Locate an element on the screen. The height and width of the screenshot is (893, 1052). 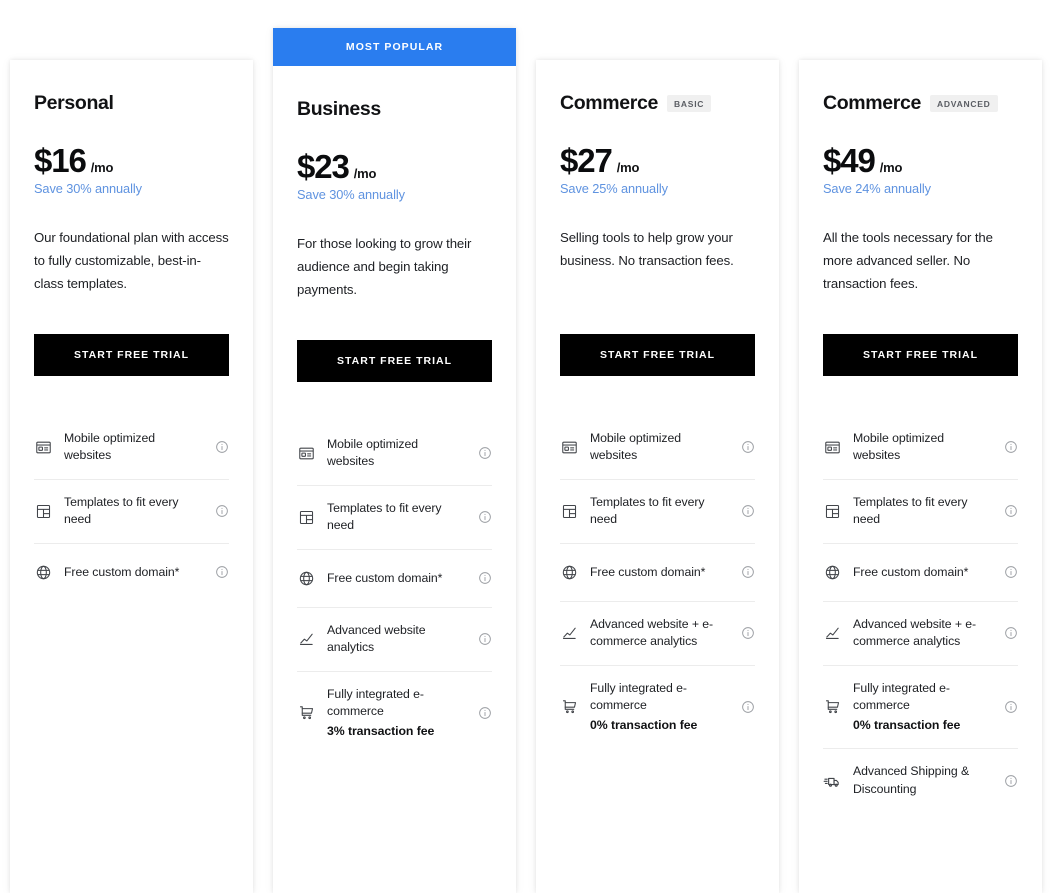
plan-price: $27/mo is located at coordinates (657, 160).